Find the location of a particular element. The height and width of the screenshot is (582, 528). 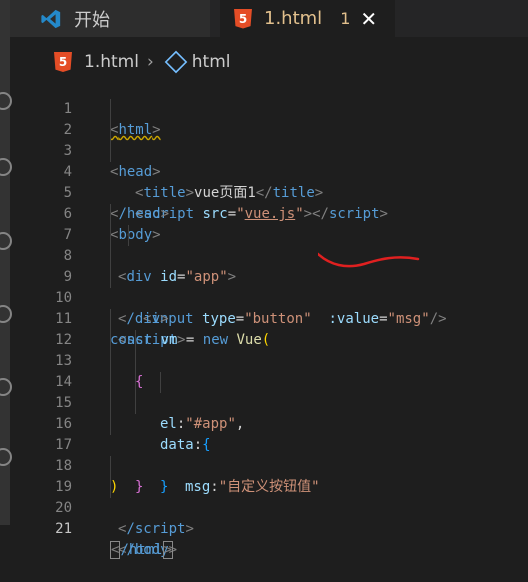

line-number: 21 is located at coordinates (63, 529).